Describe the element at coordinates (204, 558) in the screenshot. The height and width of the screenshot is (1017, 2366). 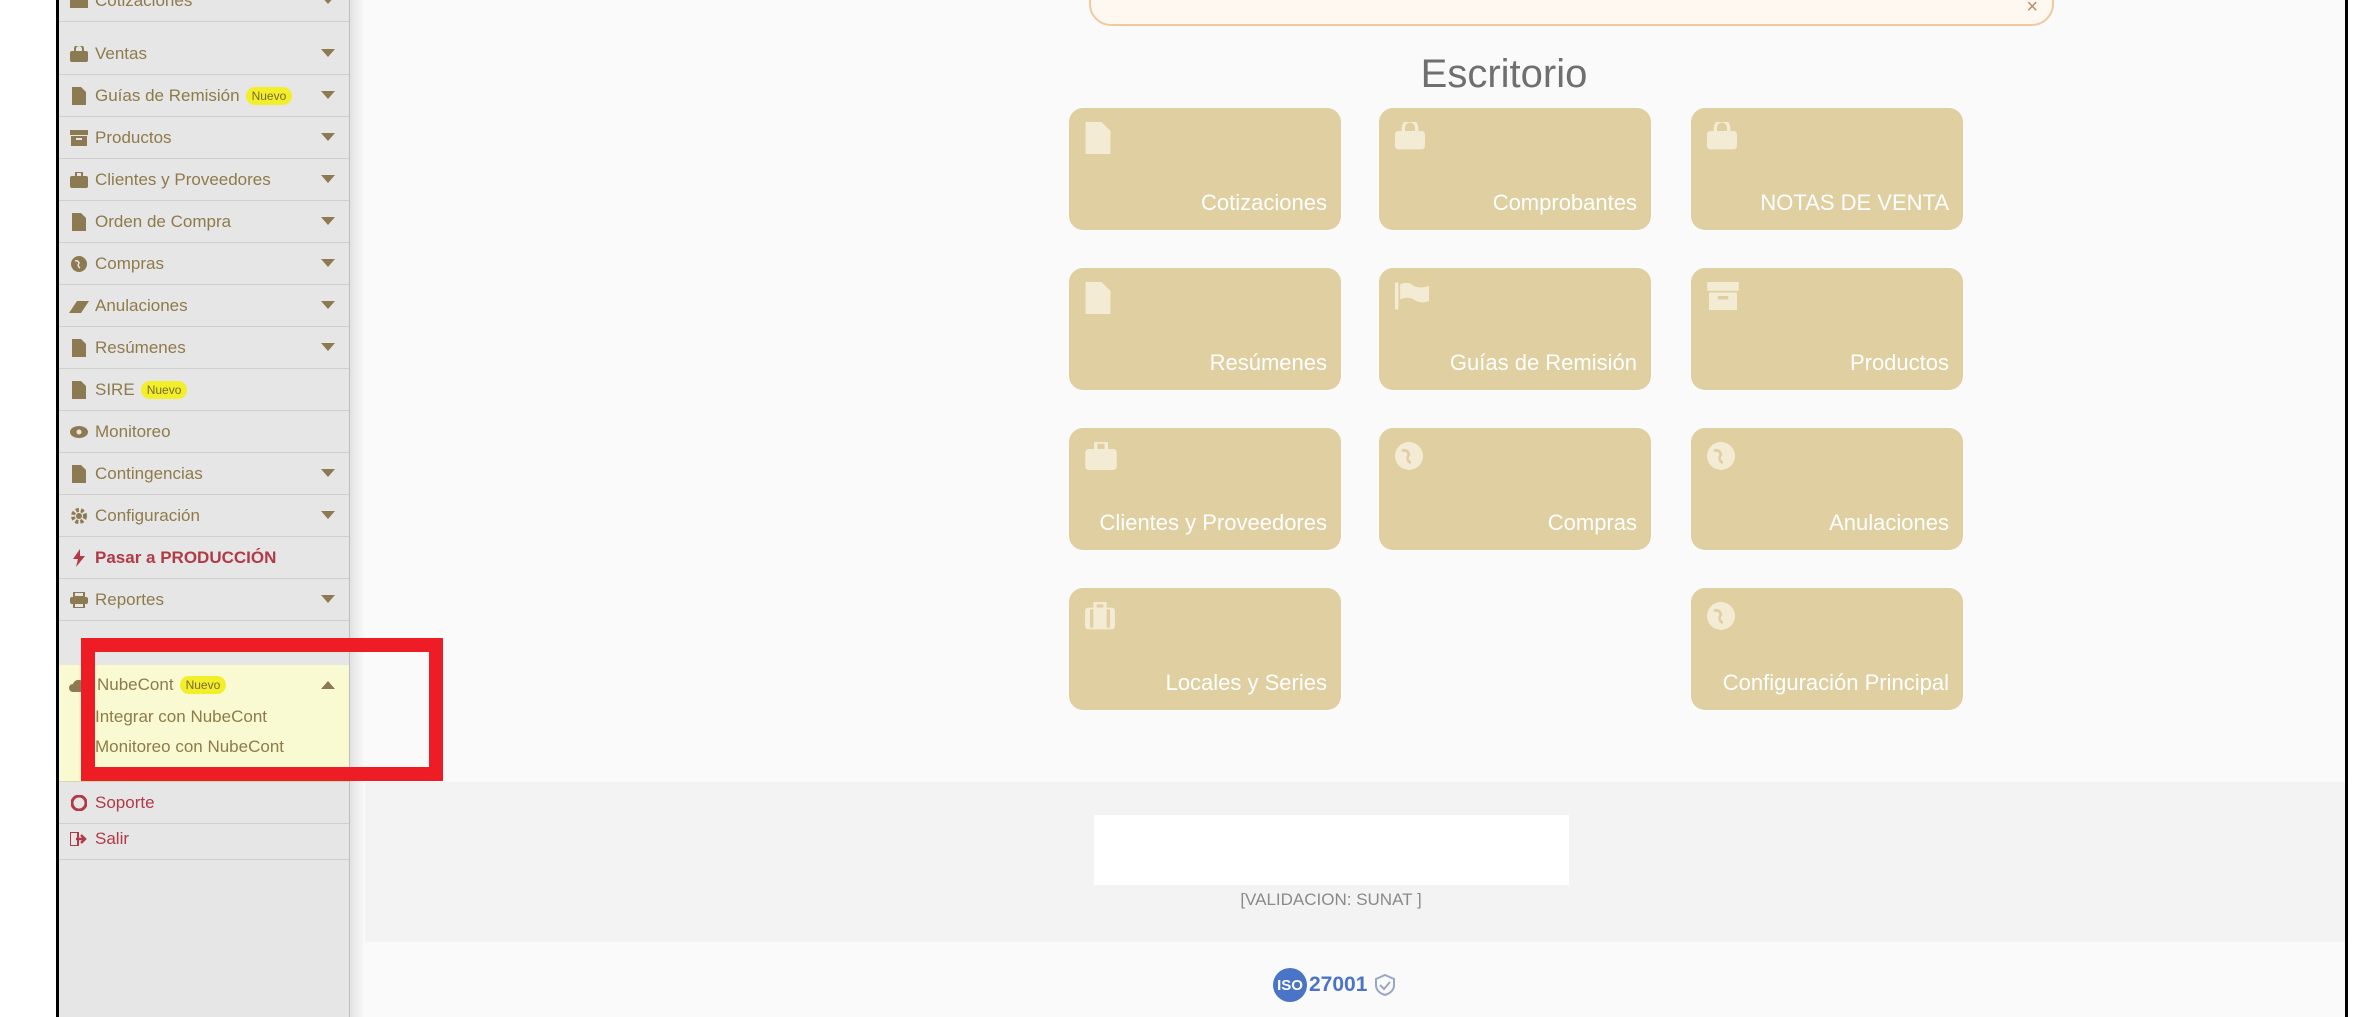
I see `sidebar-item-pasar-a-produccion: Pasar a PRODUCCIÓN` at that location.